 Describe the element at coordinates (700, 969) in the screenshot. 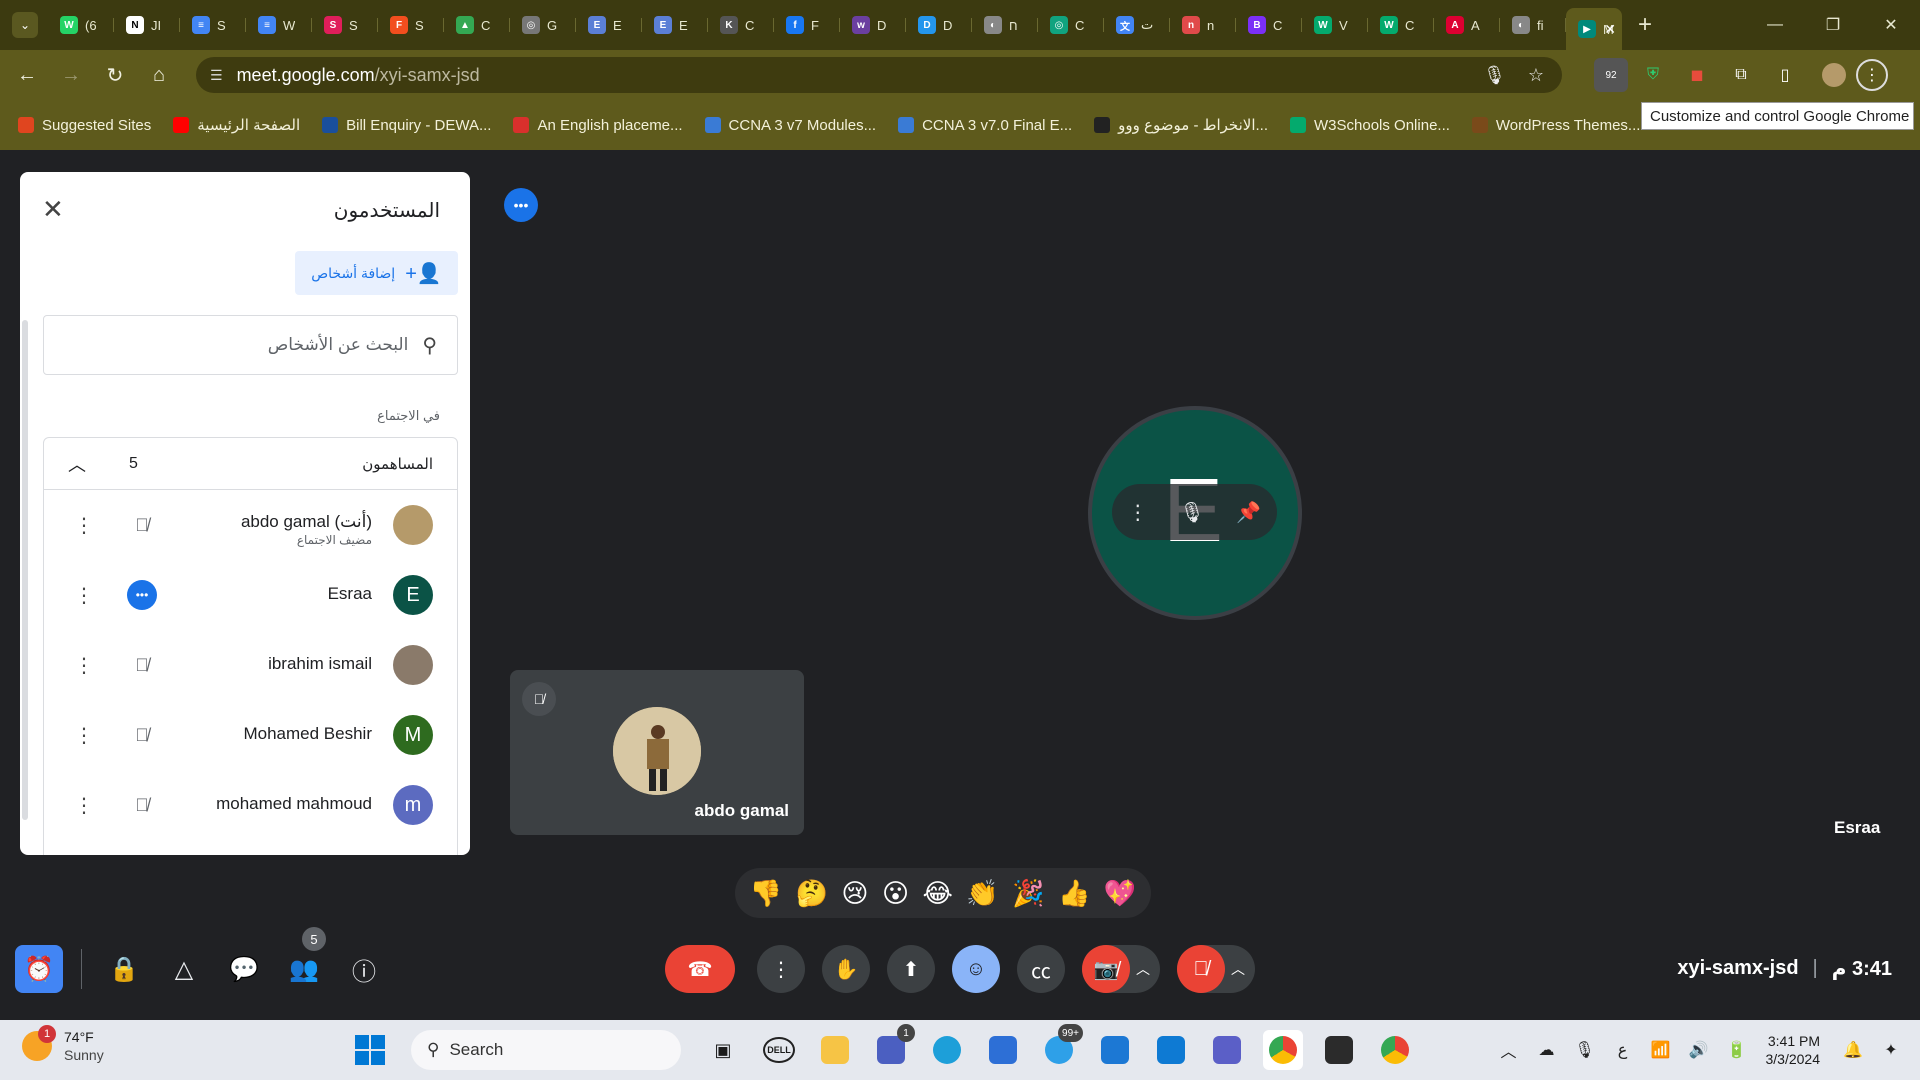

I see `leave-call-button: ☎` at that location.